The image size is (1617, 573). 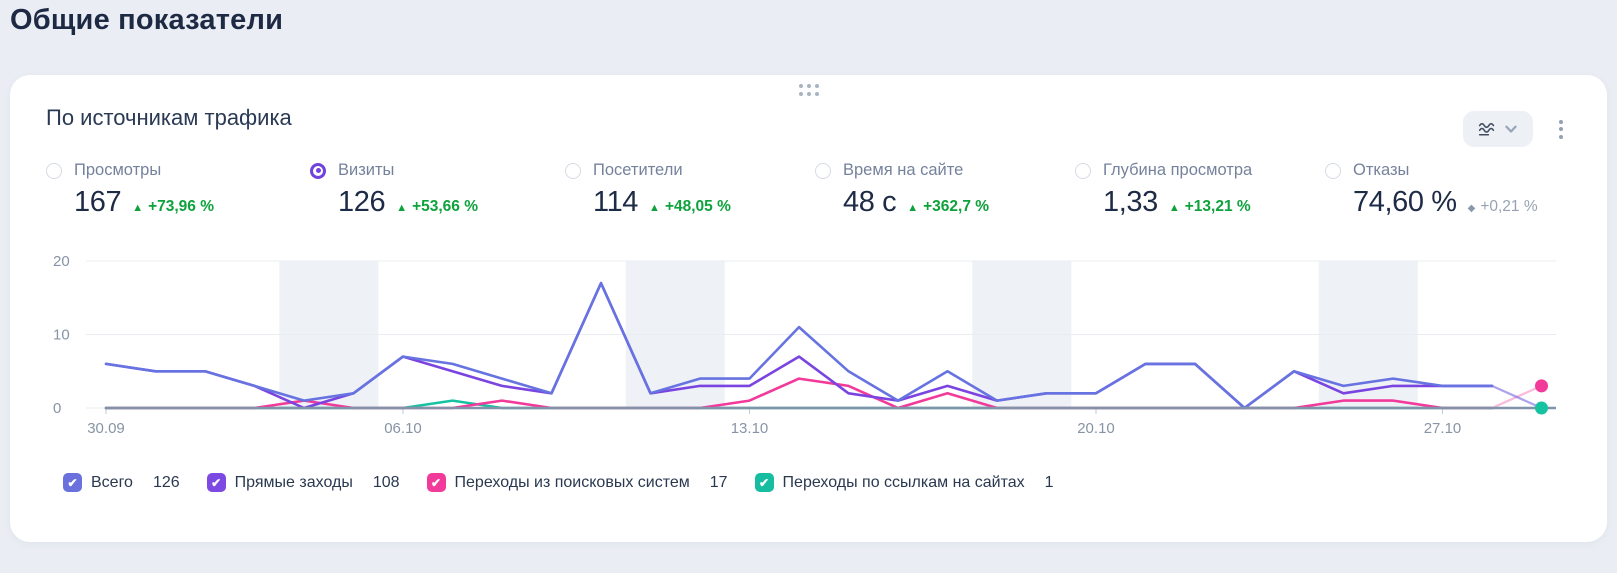 I want to click on metric-label: Просмотры, so click(x=118, y=170).